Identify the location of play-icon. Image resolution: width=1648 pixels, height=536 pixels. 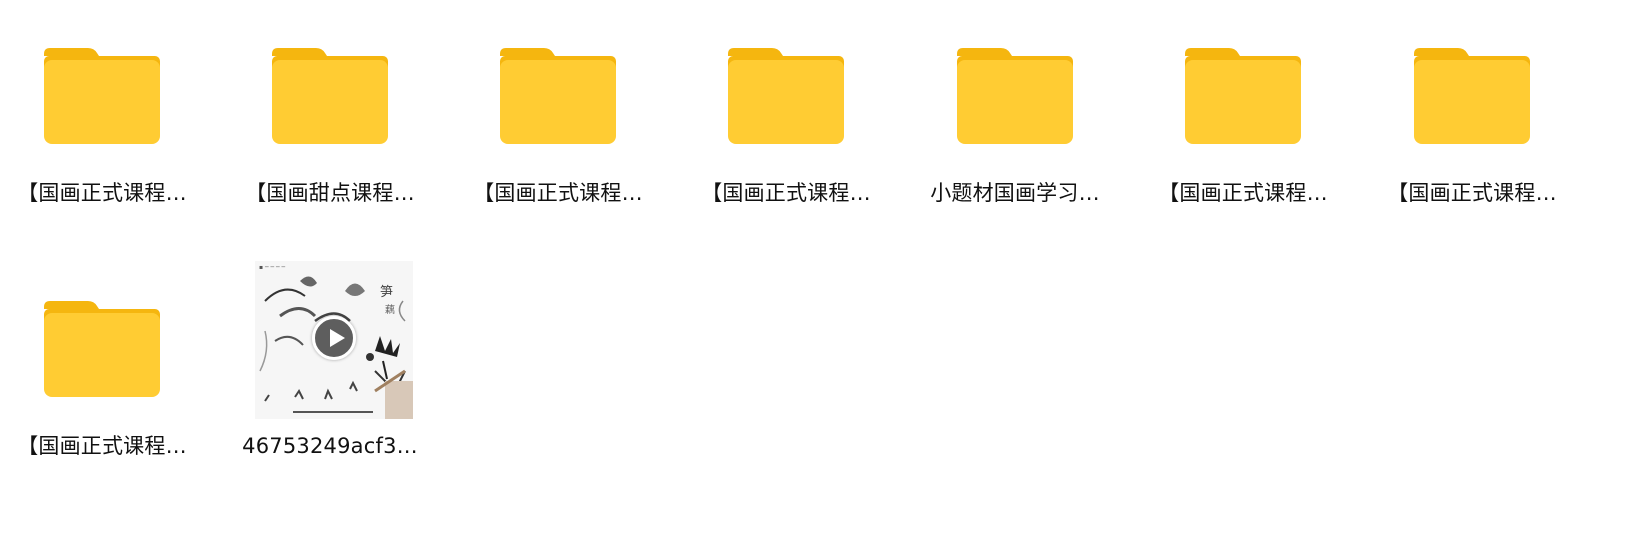
(334, 338).